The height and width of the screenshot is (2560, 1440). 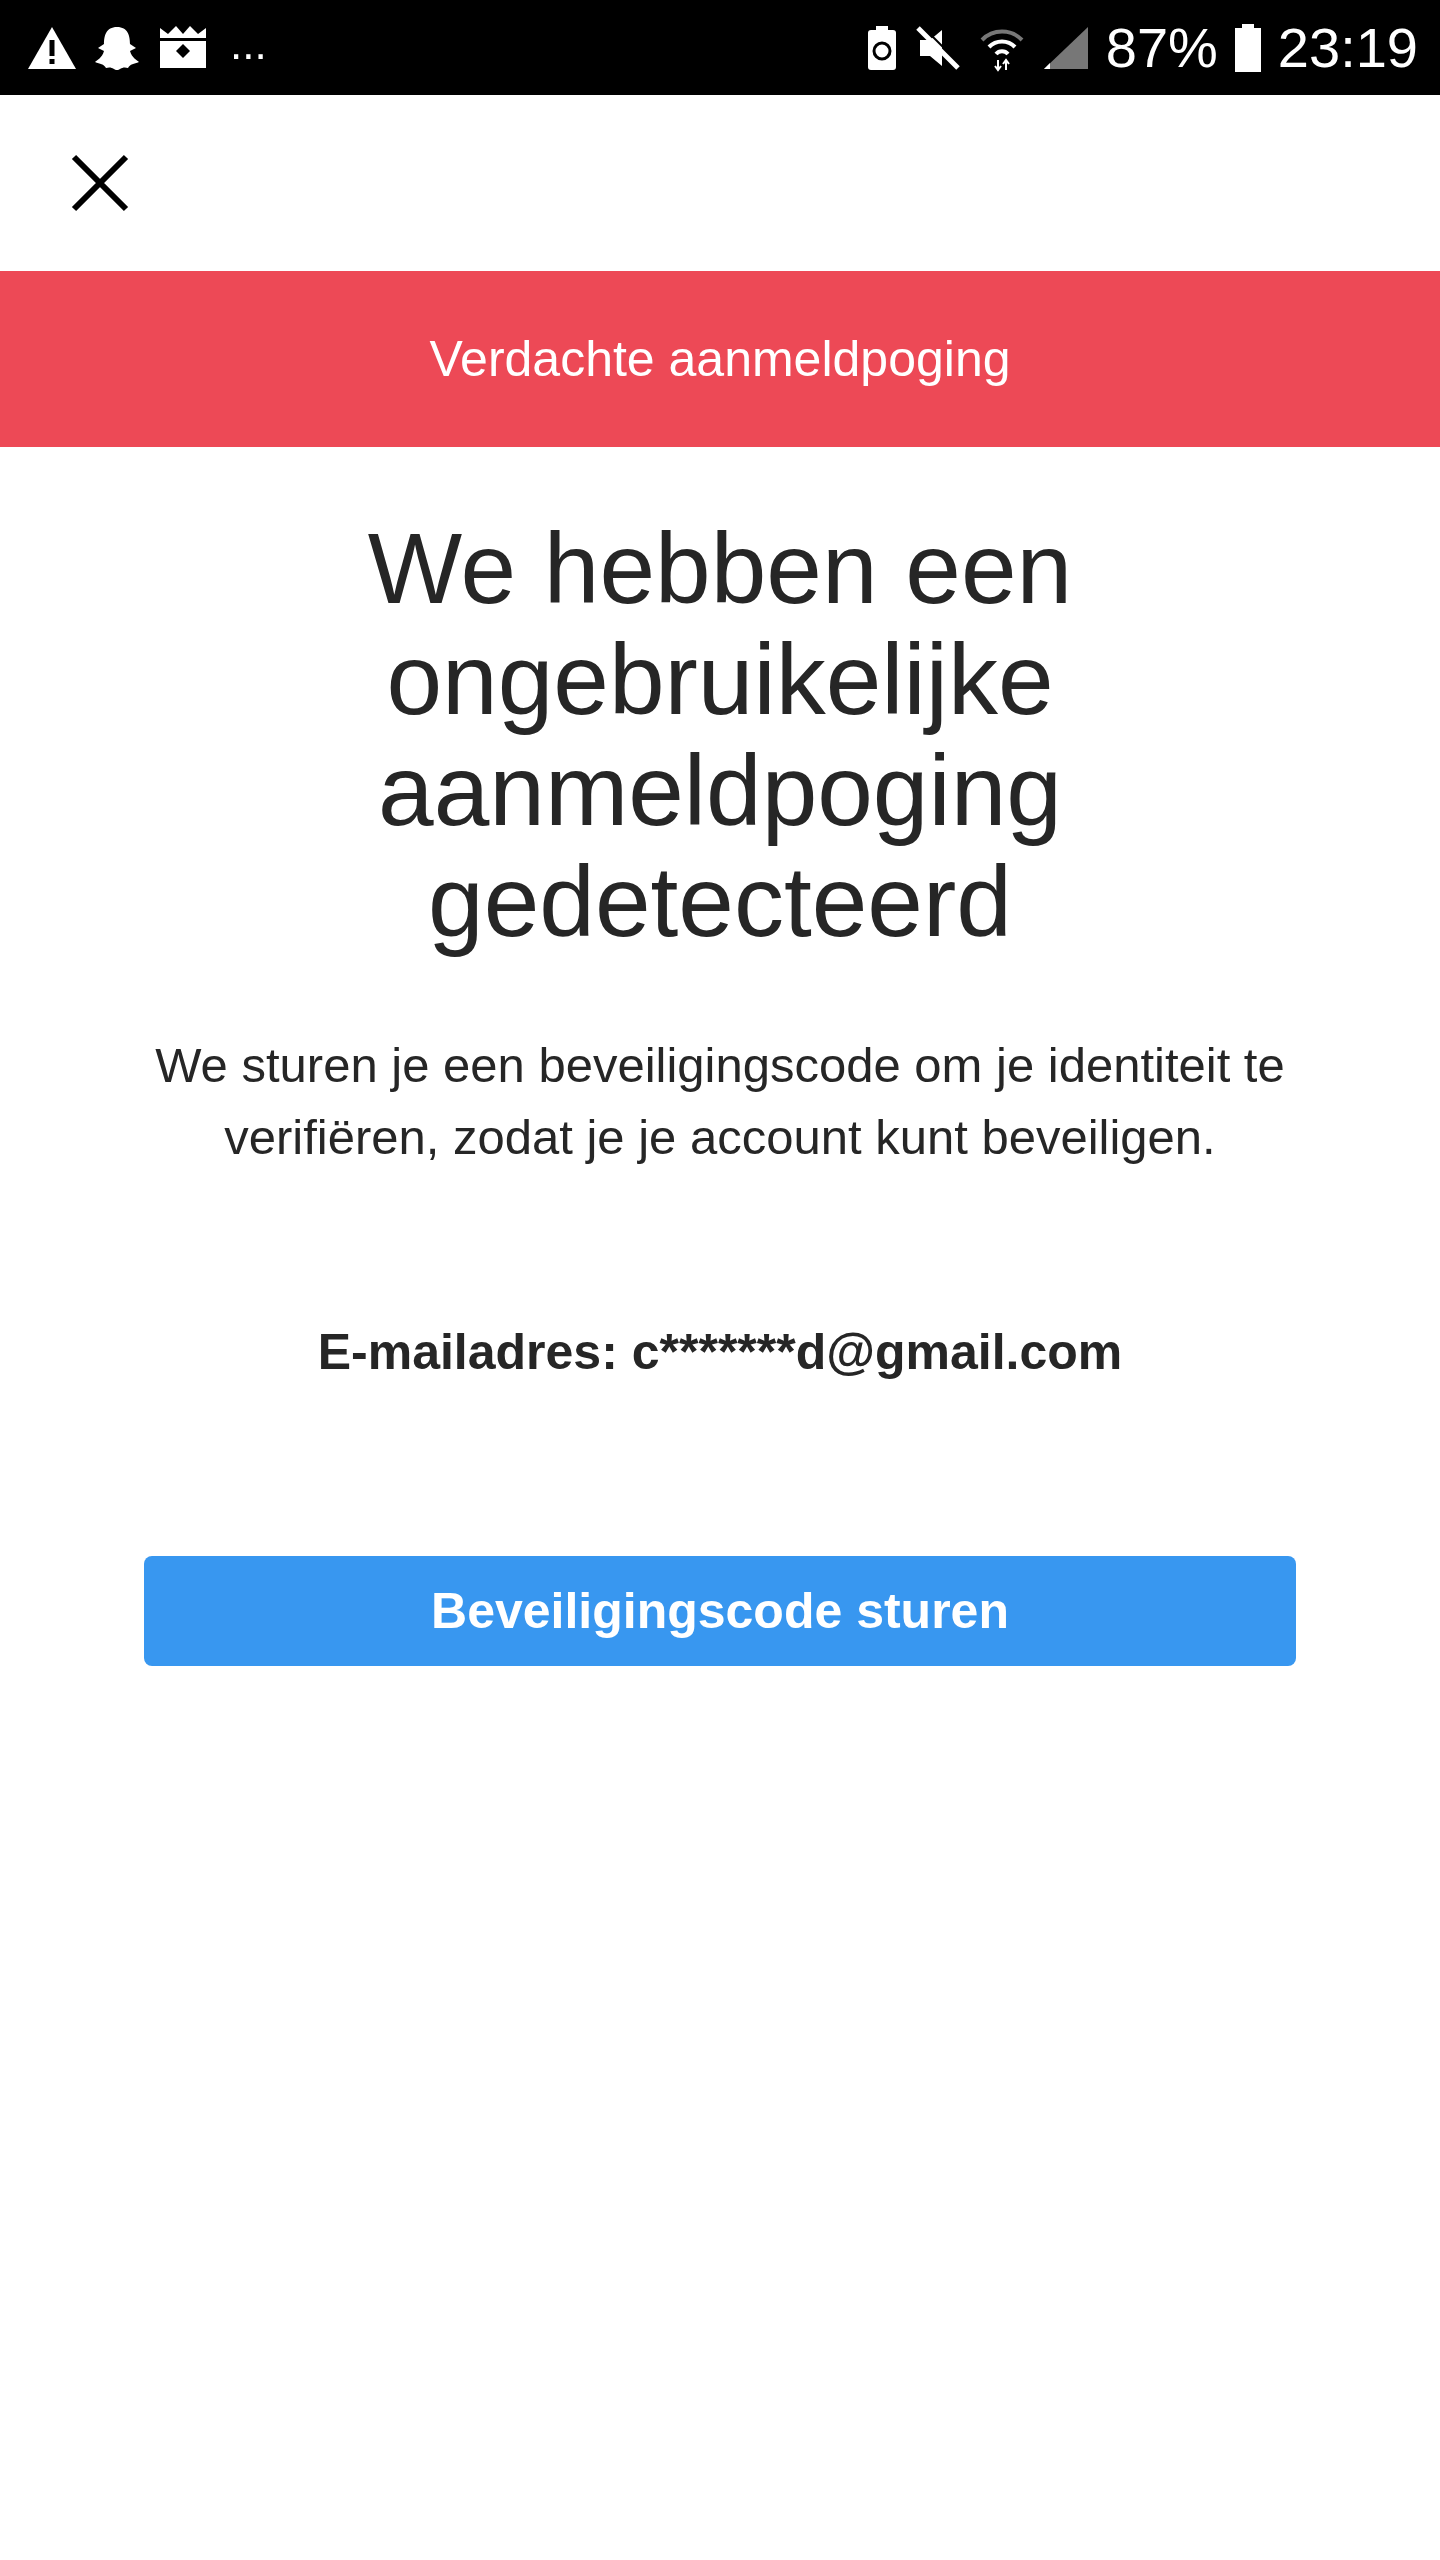 I want to click on email-address: E-mailadres: c*******d@gmail.com, so click(x=720, y=1352).